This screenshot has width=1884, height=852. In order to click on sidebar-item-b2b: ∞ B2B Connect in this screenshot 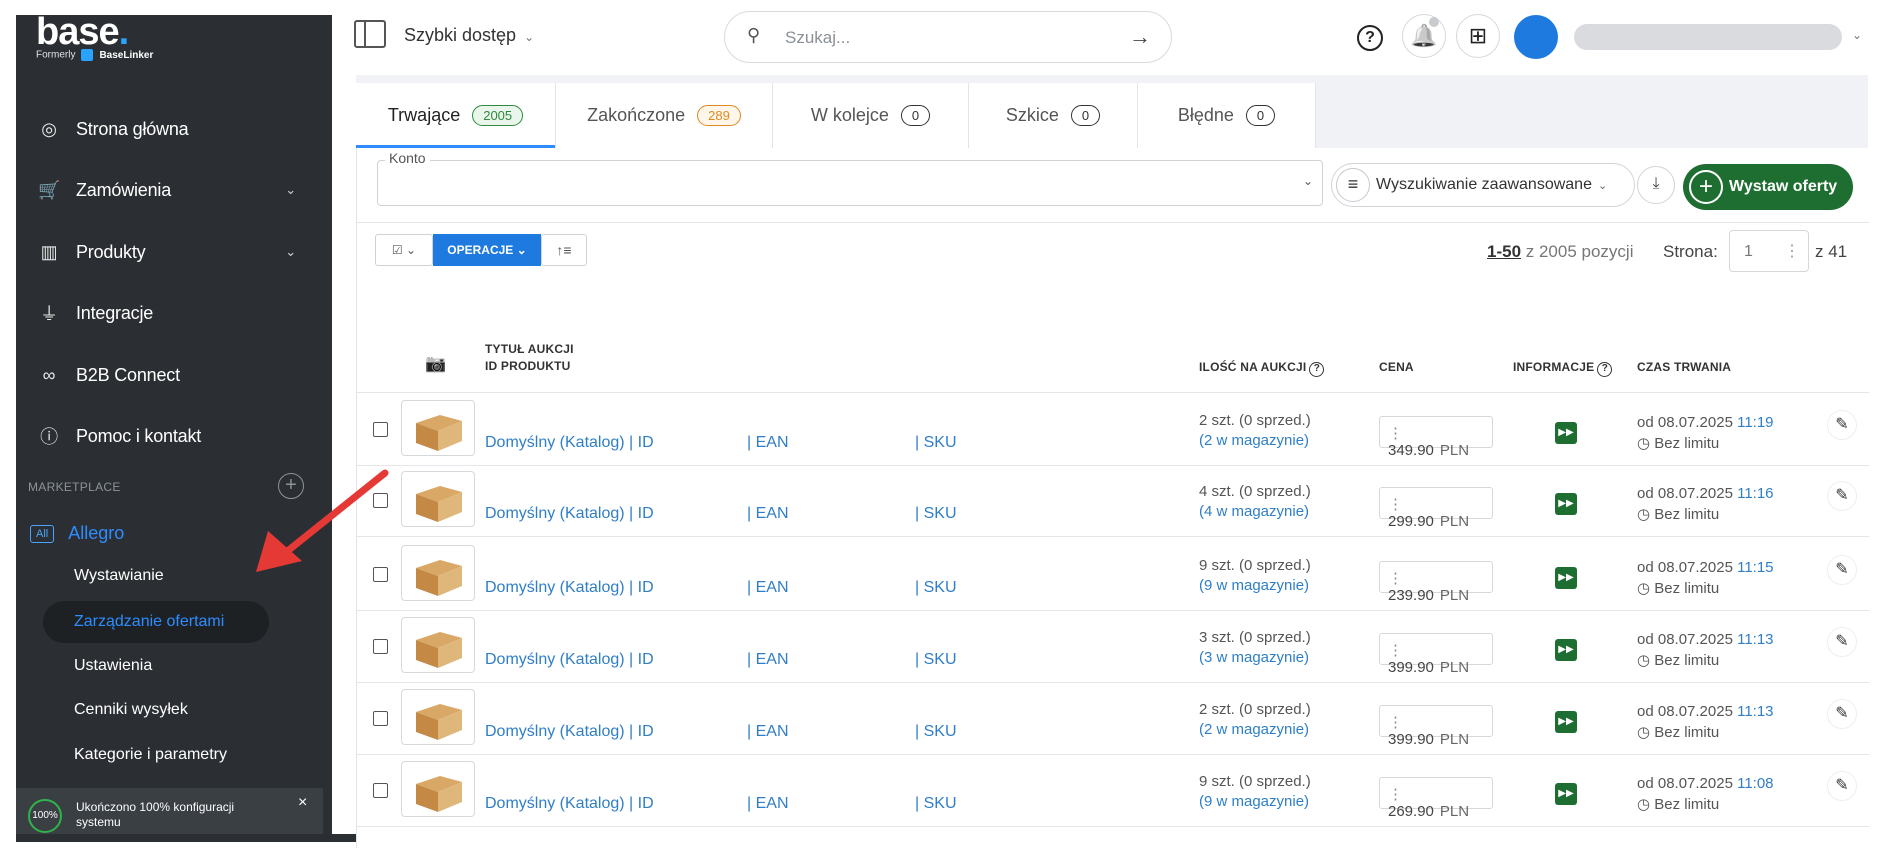, I will do `click(174, 375)`.